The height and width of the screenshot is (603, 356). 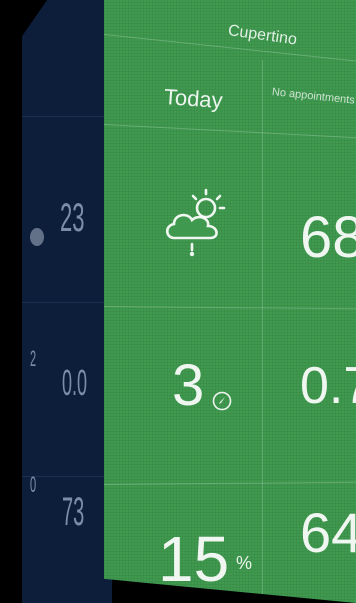 I want to click on side-humidity: 73, so click(x=73, y=512).